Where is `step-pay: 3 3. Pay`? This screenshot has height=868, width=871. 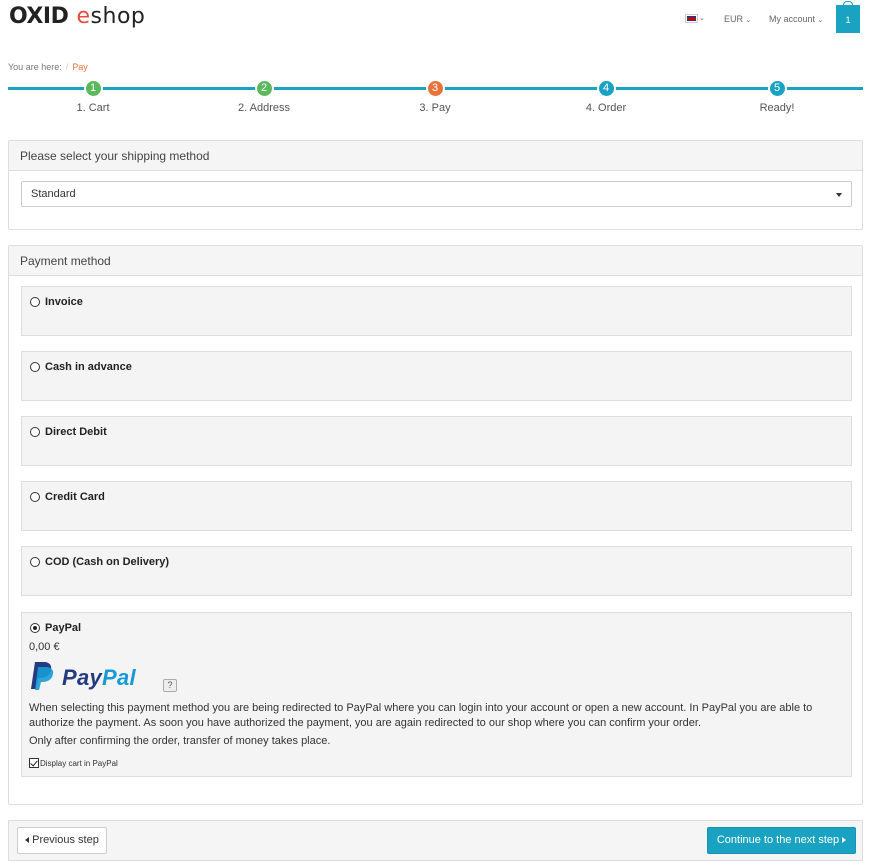 step-pay: 3 3. Pay is located at coordinates (435, 96).